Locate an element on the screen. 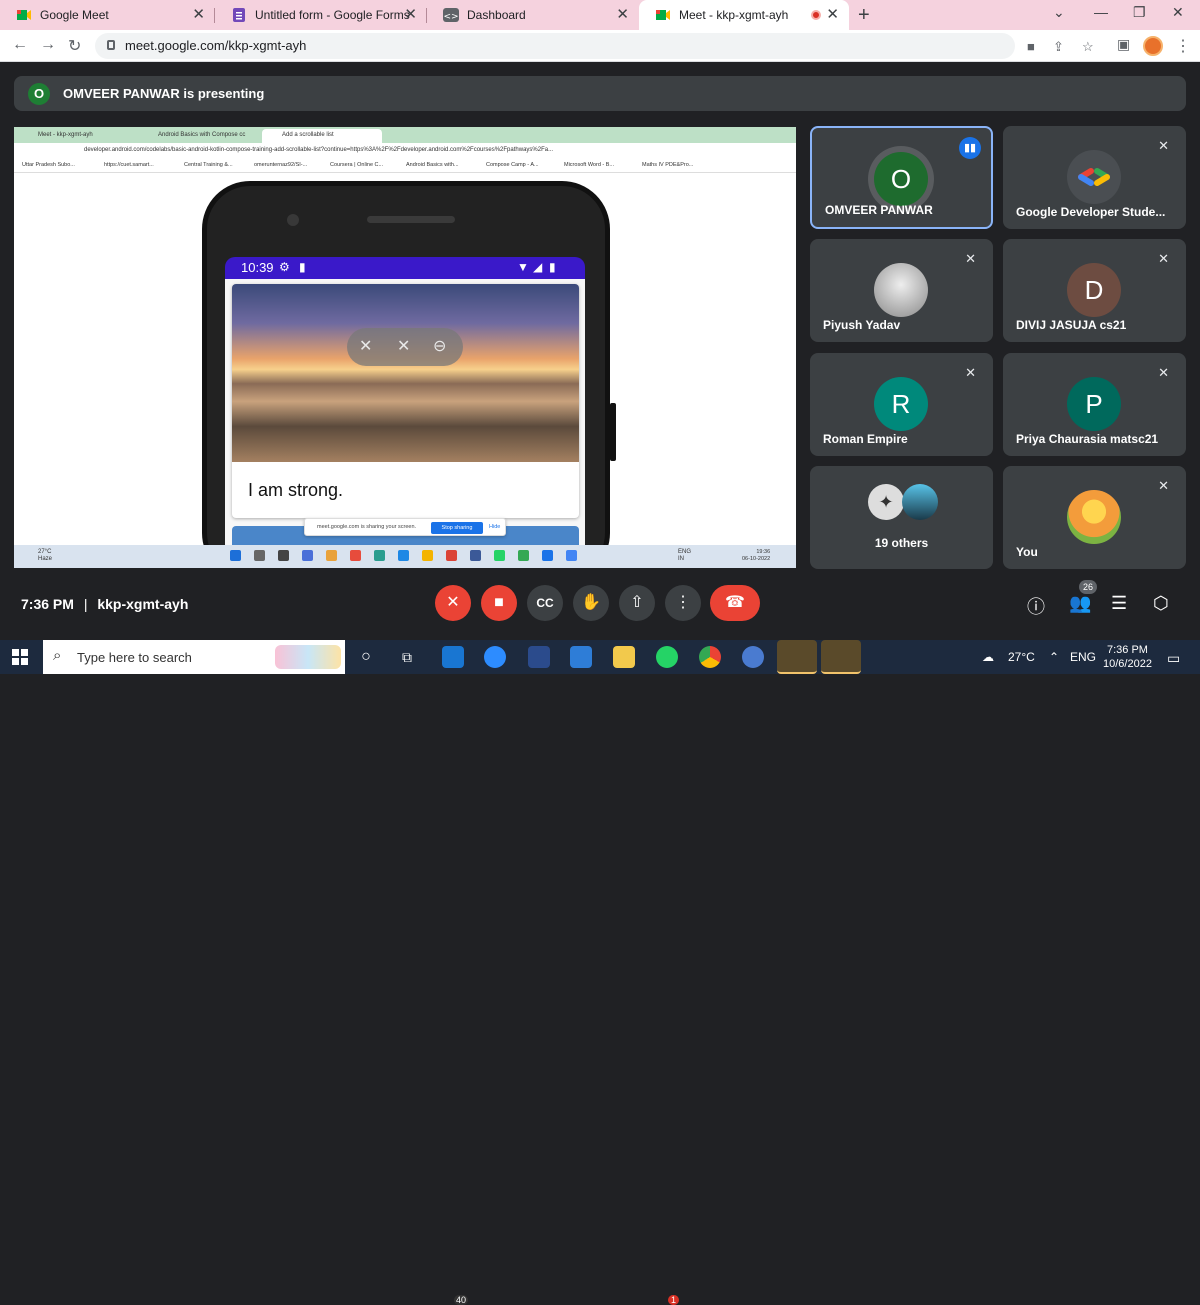 The image size is (1200, 1305). back-arrow-icon: ← is located at coordinates (20, 45).